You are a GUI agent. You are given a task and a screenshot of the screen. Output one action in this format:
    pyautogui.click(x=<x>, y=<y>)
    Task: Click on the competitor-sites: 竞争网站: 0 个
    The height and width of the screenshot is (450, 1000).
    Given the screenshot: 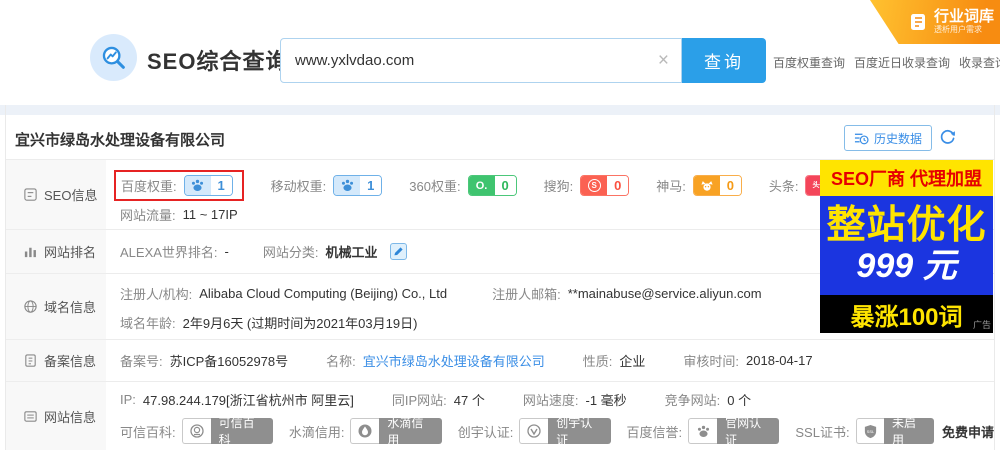 What is the action you would take?
    pyautogui.click(x=708, y=399)
    